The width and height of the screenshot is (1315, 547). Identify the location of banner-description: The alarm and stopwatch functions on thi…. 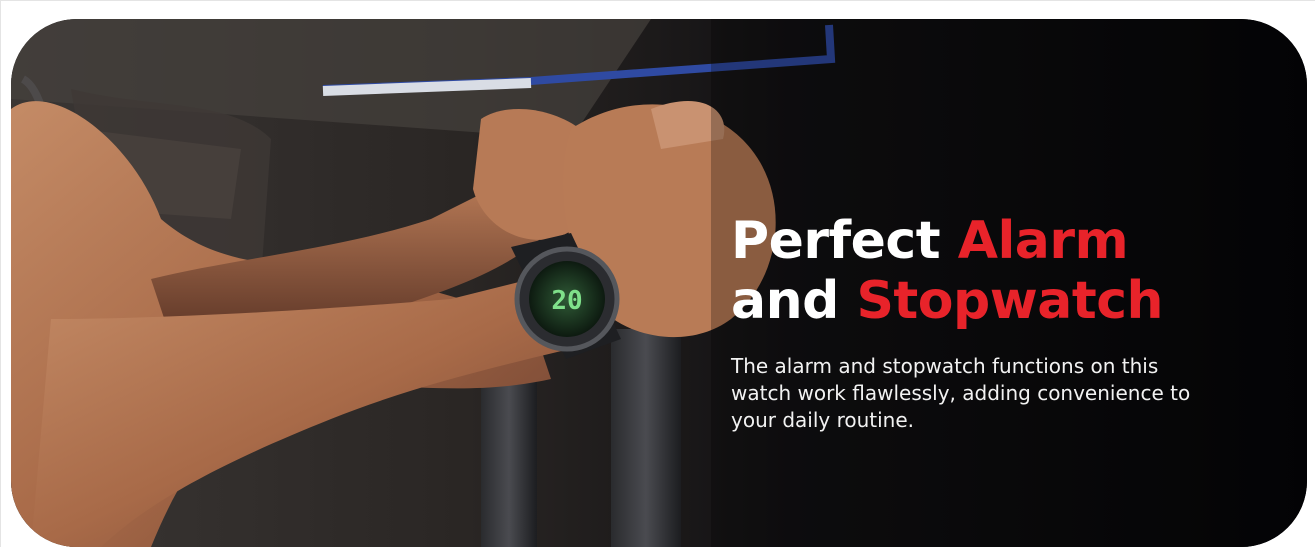
(961, 393).